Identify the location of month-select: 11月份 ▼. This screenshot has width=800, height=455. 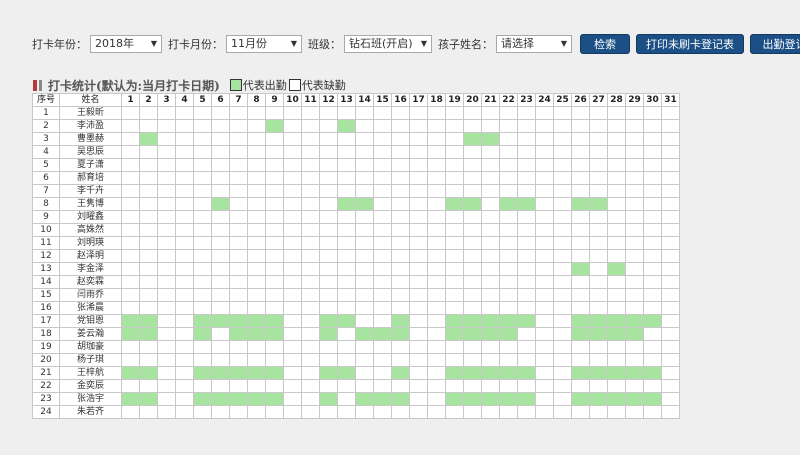
(264, 44).